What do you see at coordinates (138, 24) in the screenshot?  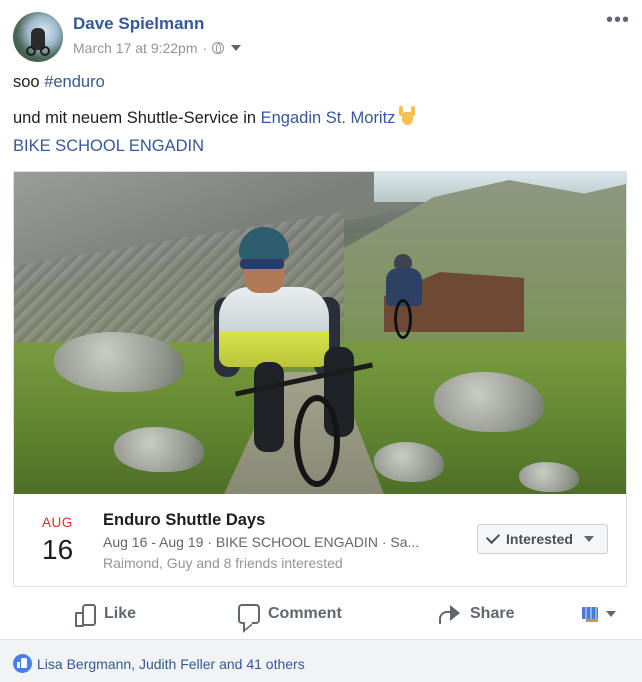 I see `author-name: Dave Spielmann` at bounding box center [138, 24].